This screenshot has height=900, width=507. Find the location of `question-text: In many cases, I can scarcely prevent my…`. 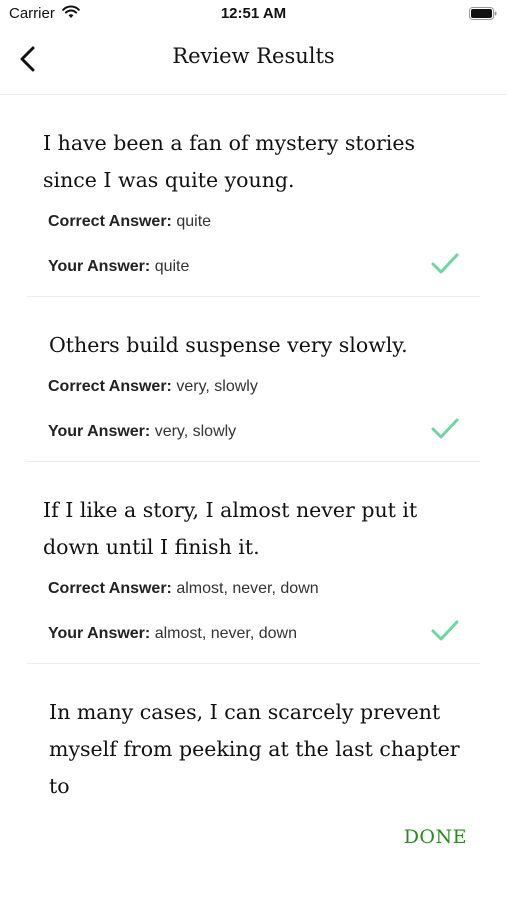

question-text: In many cases, I can scarcely prevent my… is located at coordinates (254, 749).